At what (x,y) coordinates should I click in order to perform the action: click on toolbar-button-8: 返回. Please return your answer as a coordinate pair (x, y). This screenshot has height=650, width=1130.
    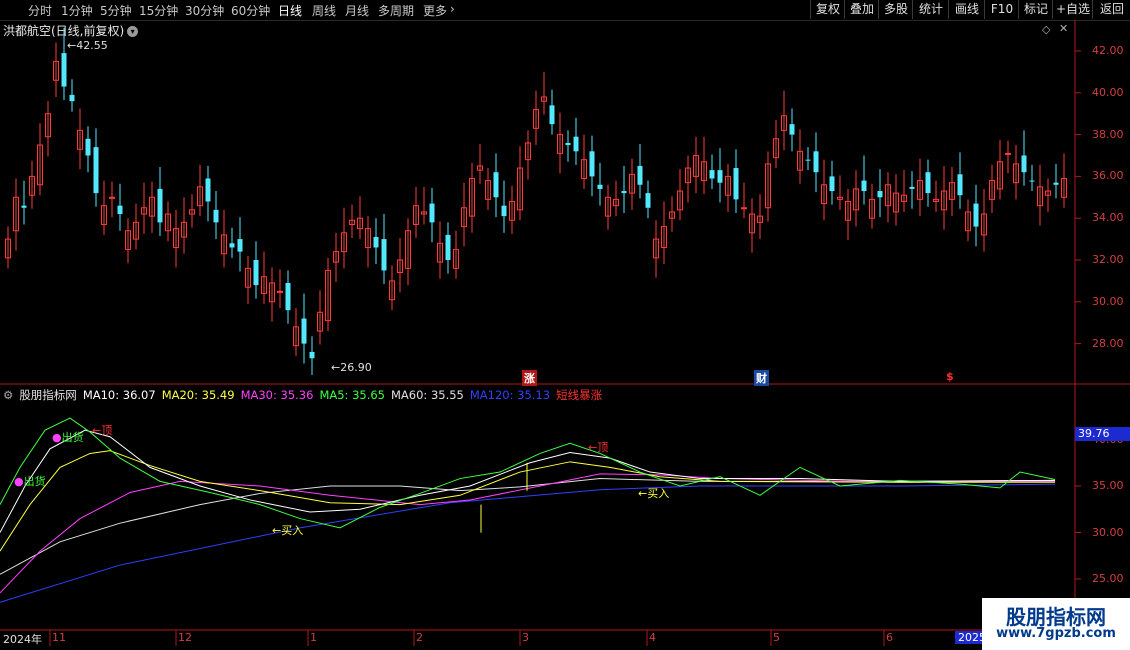
    Looking at the image, I should click on (1111, 9).